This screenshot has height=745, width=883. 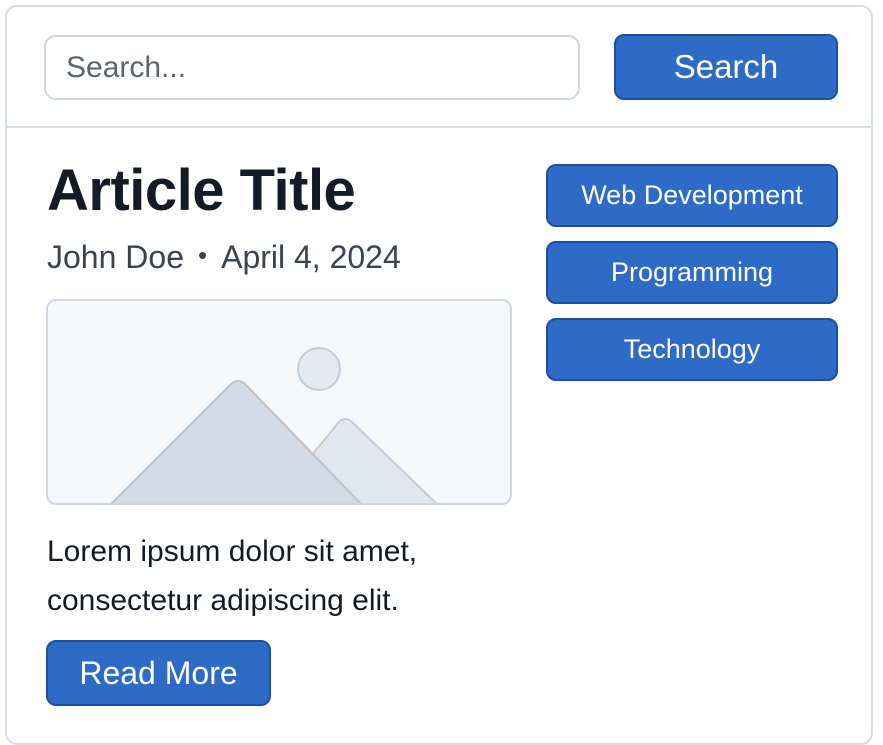 I want to click on tag-technology: Technology, so click(x=692, y=349).